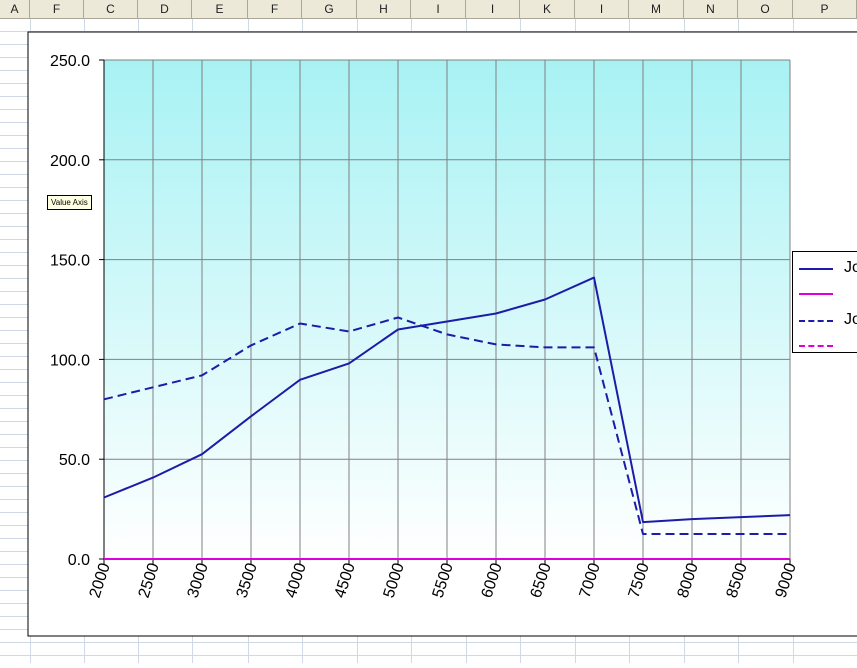  I want to click on y-tick-label: 150.0, so click(70, 261).